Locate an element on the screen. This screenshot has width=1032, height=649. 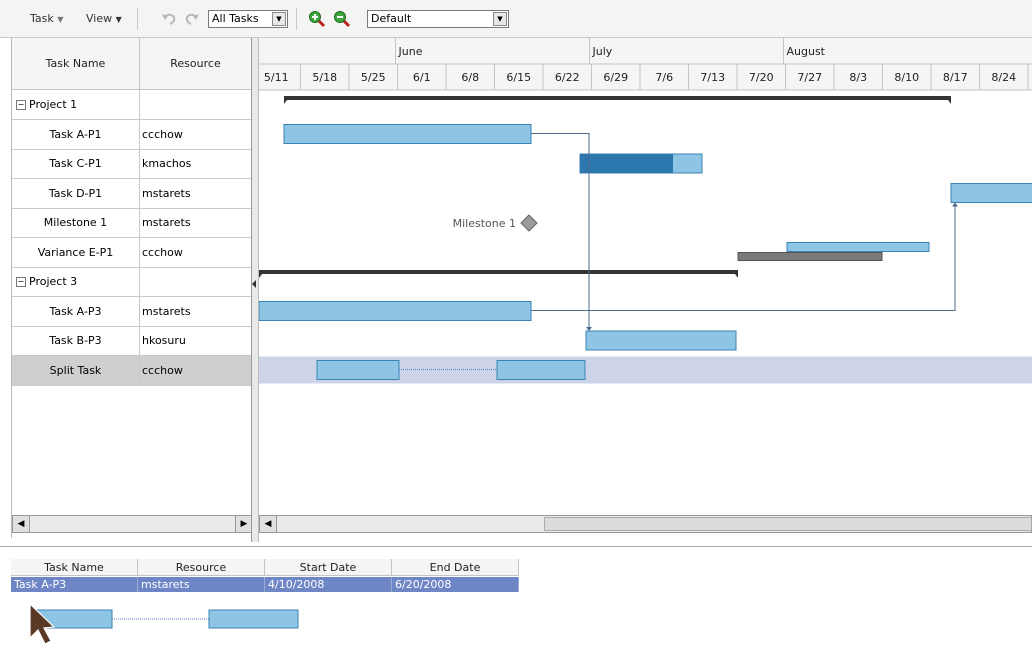
task-name-cell: Task B-P3 is located at coordinates (76, 340).